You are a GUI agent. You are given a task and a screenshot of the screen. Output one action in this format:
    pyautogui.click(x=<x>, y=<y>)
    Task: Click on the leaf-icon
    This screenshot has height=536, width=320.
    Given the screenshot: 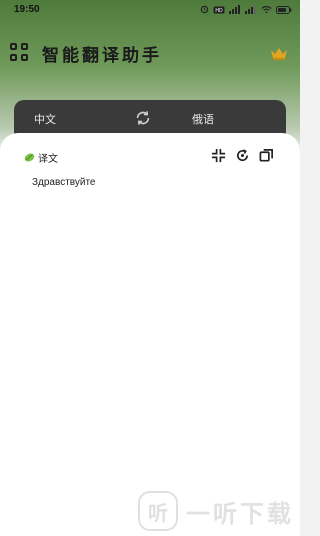 What is the action you would take?
    pyautogui.click(x=29, y=157)
    